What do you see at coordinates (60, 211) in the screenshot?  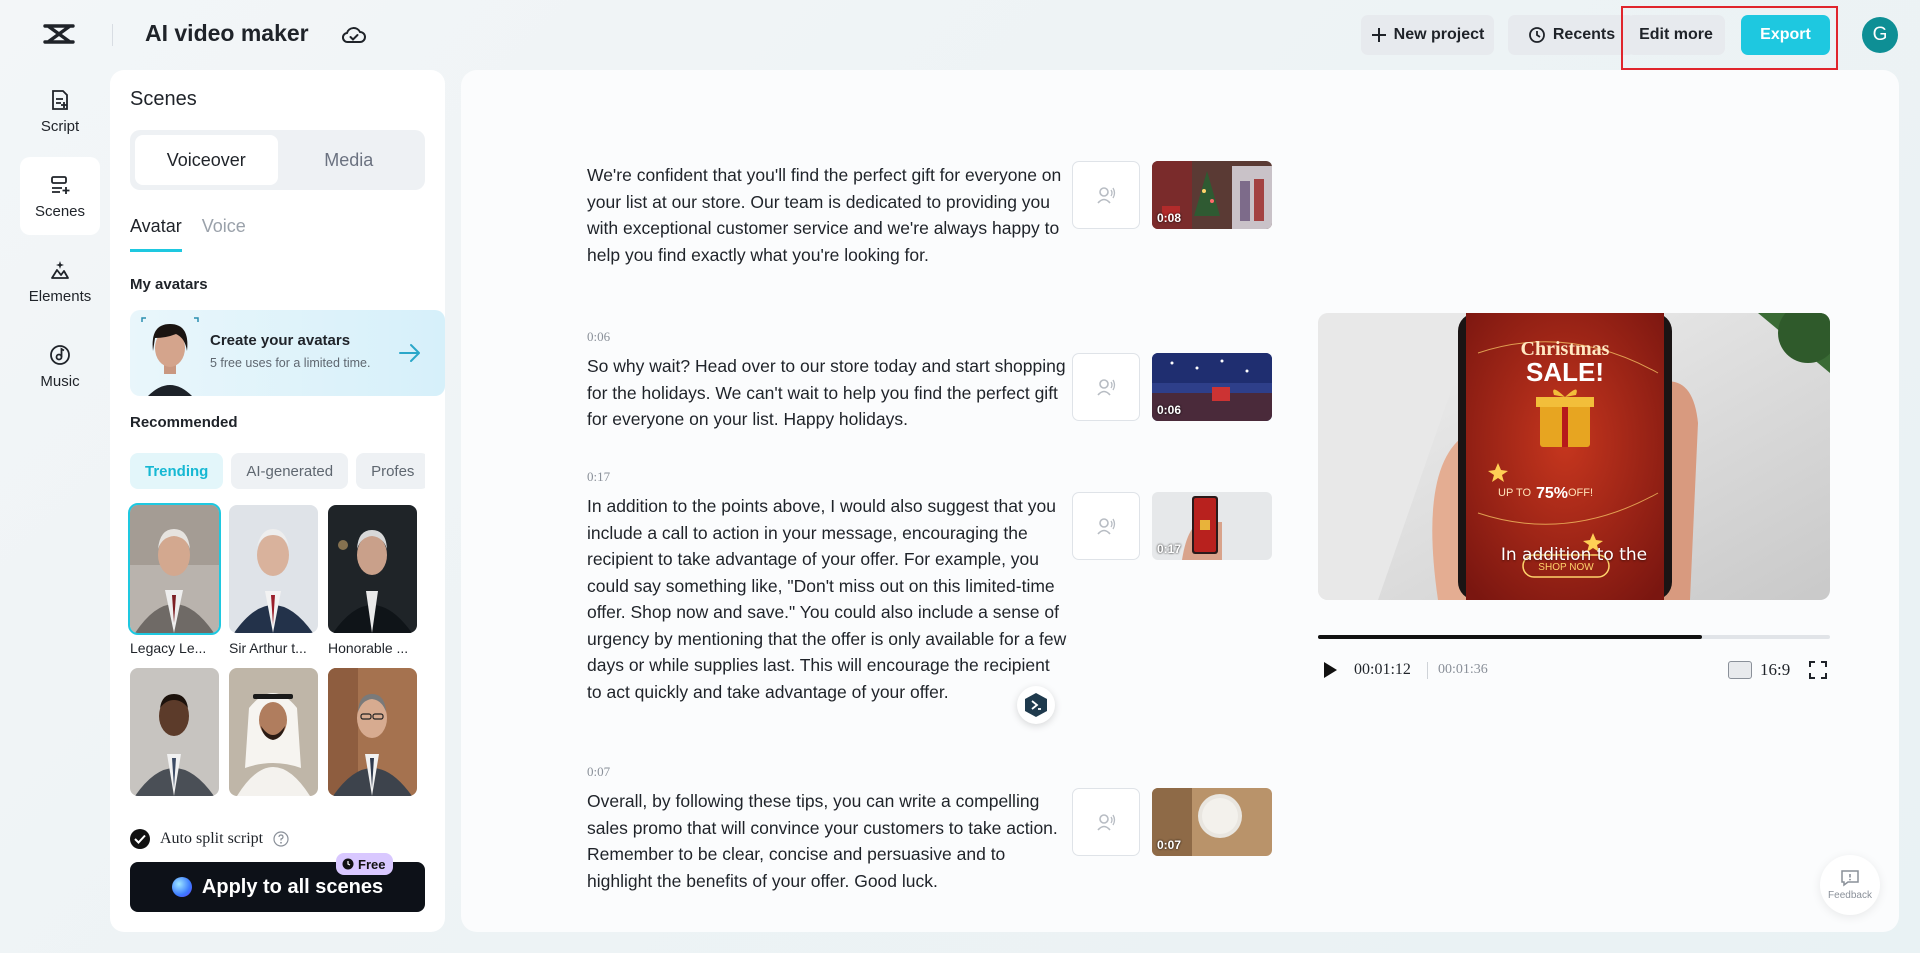 I see `rail-label-scenes: Scenes` at bounding box center [60, 211].